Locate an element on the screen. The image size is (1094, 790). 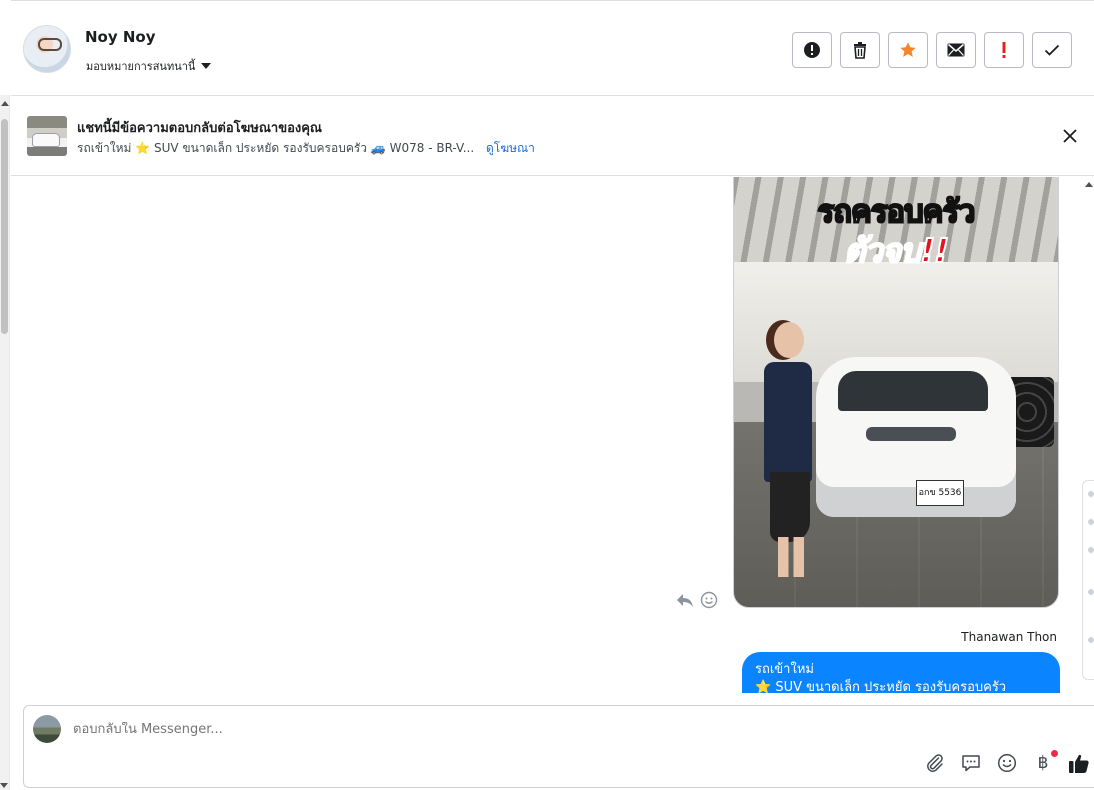
ad-banner-title: แชทนี้มีข้อความตอบกลับต่อโฆษณาของคุณ is located at coordinates (199, 128).